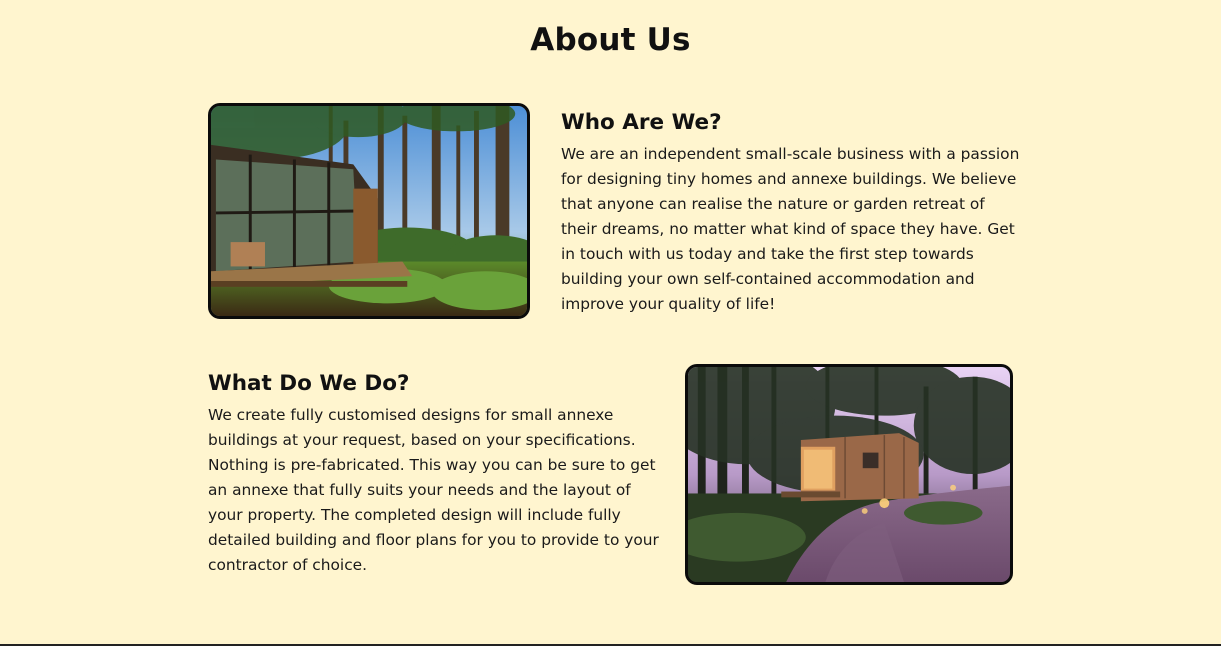 The height and width of the screenshot is (646, 1221). I want to click on page-title: About Us, so click(610, 40).